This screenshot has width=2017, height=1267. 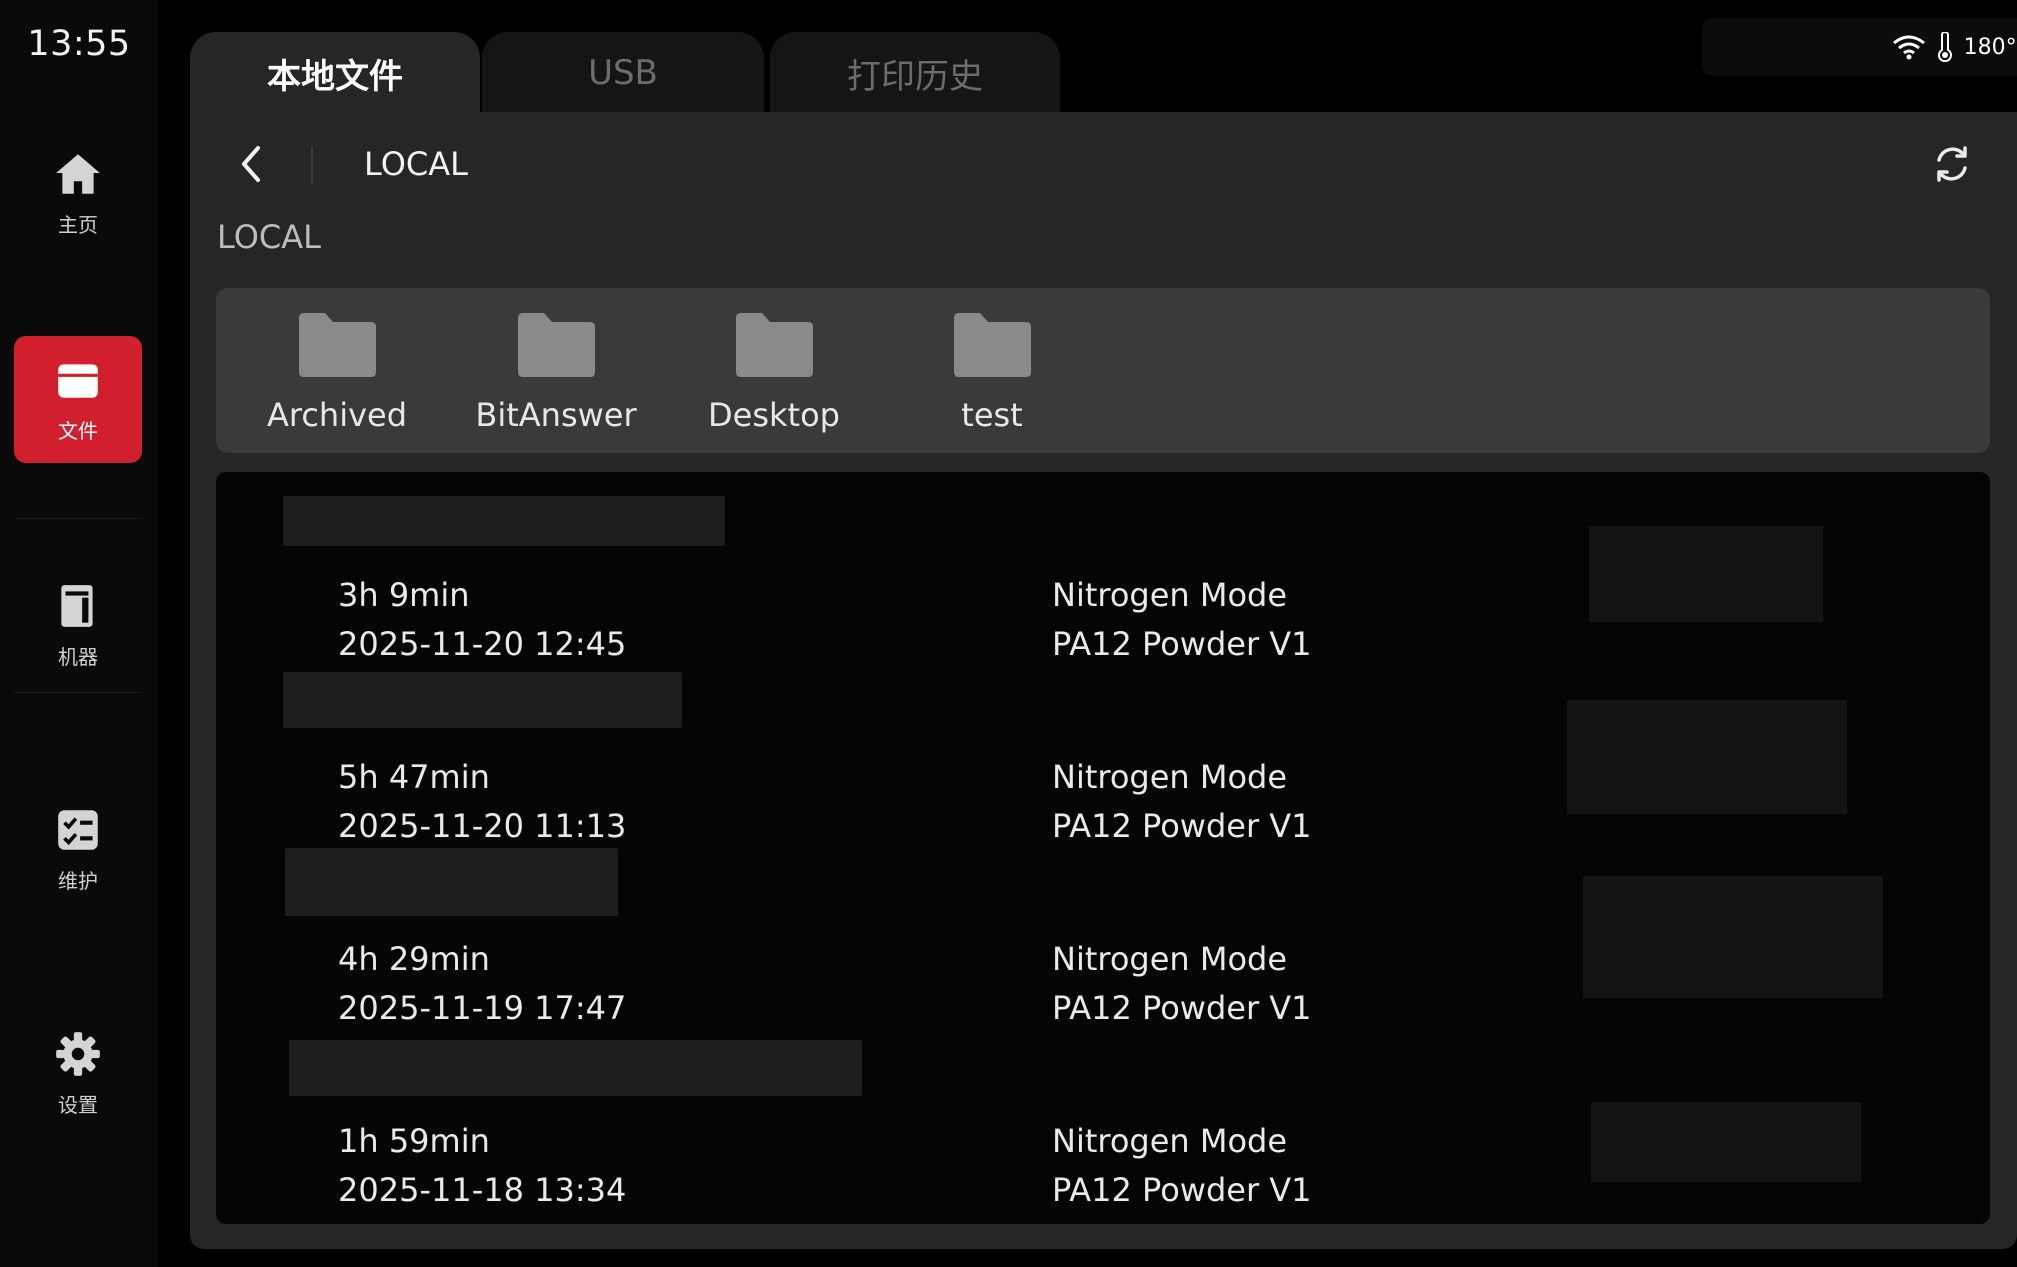 I want to click on refresh-button, so click(x=1952, y=164).